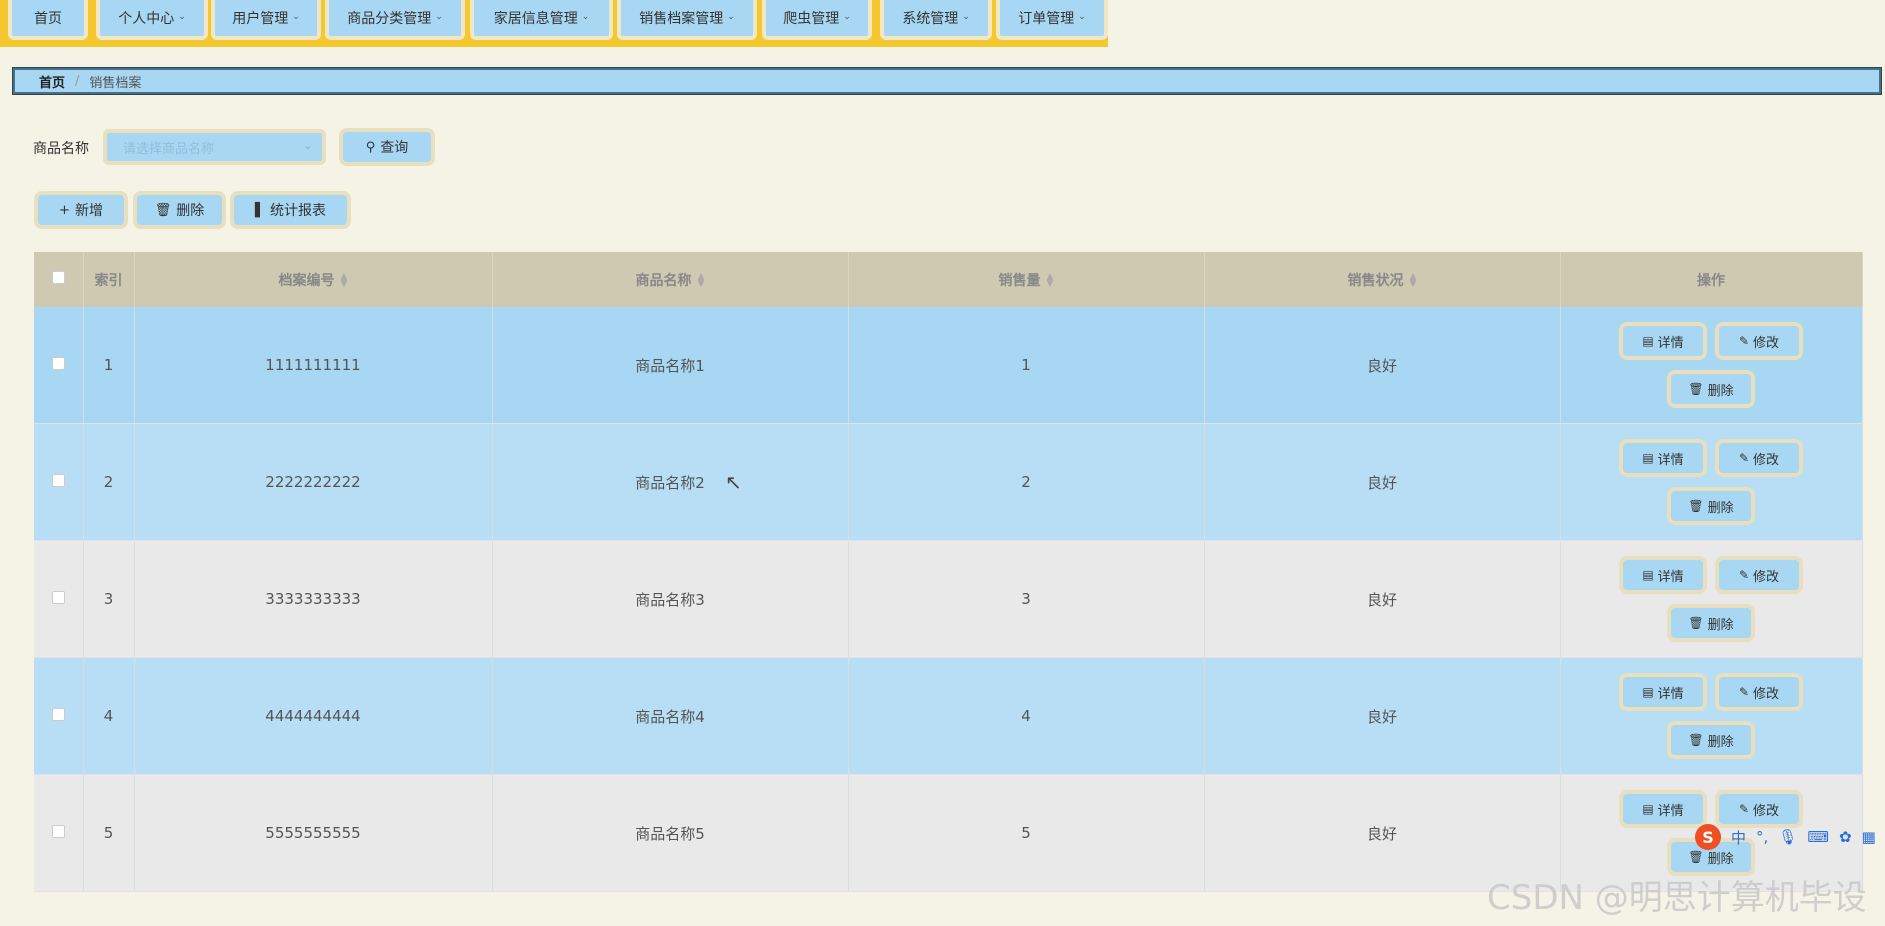 This screenshot has width=1885, height=926. I want to click on mouse-cursor-icon: ↖, so click(733, 482).